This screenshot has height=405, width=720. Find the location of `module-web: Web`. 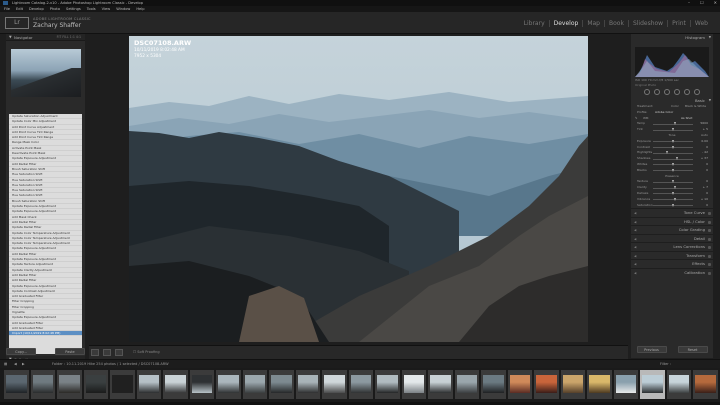

module-web: Web is located at coordinates (701, 23).